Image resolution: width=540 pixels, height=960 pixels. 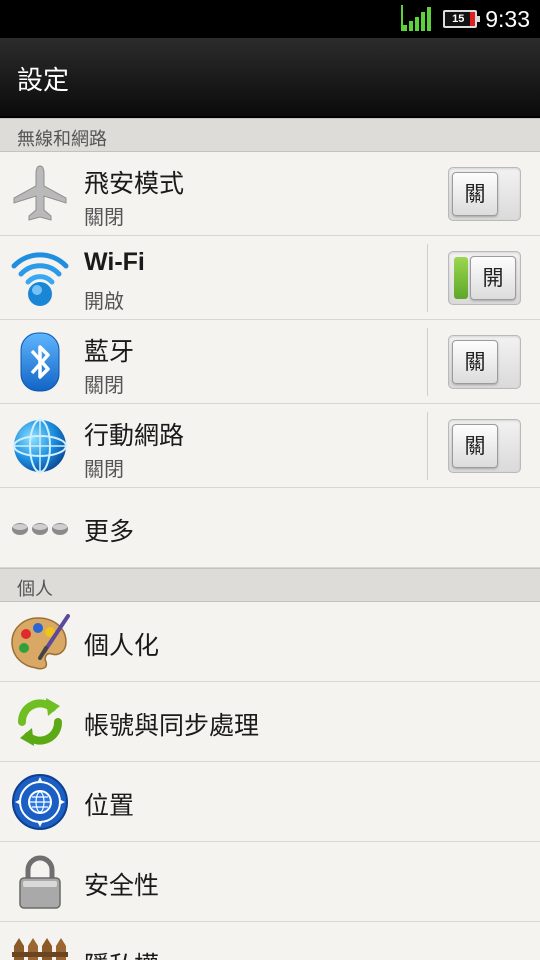 What do you see at coordinates (270, 722) in the screenshot?
I see `accounts-sync-item: 帳號與同步處理` at bounding box center [270, 722].